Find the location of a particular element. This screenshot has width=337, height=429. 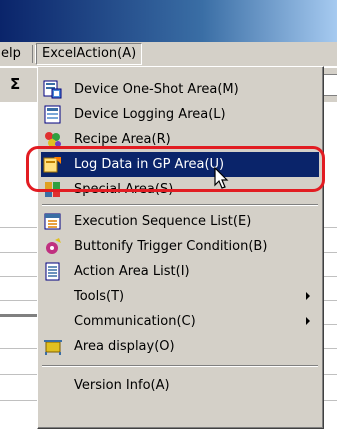

menu-item-label: Buttonify Trigger Condition(B) is located at coordinates (171, 246).